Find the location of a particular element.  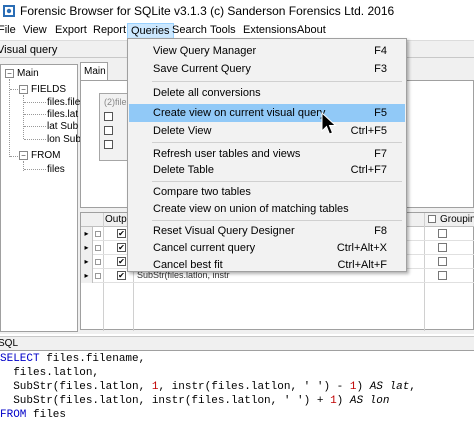

tree-field-item: files.file is located at coordinates (63, 102).